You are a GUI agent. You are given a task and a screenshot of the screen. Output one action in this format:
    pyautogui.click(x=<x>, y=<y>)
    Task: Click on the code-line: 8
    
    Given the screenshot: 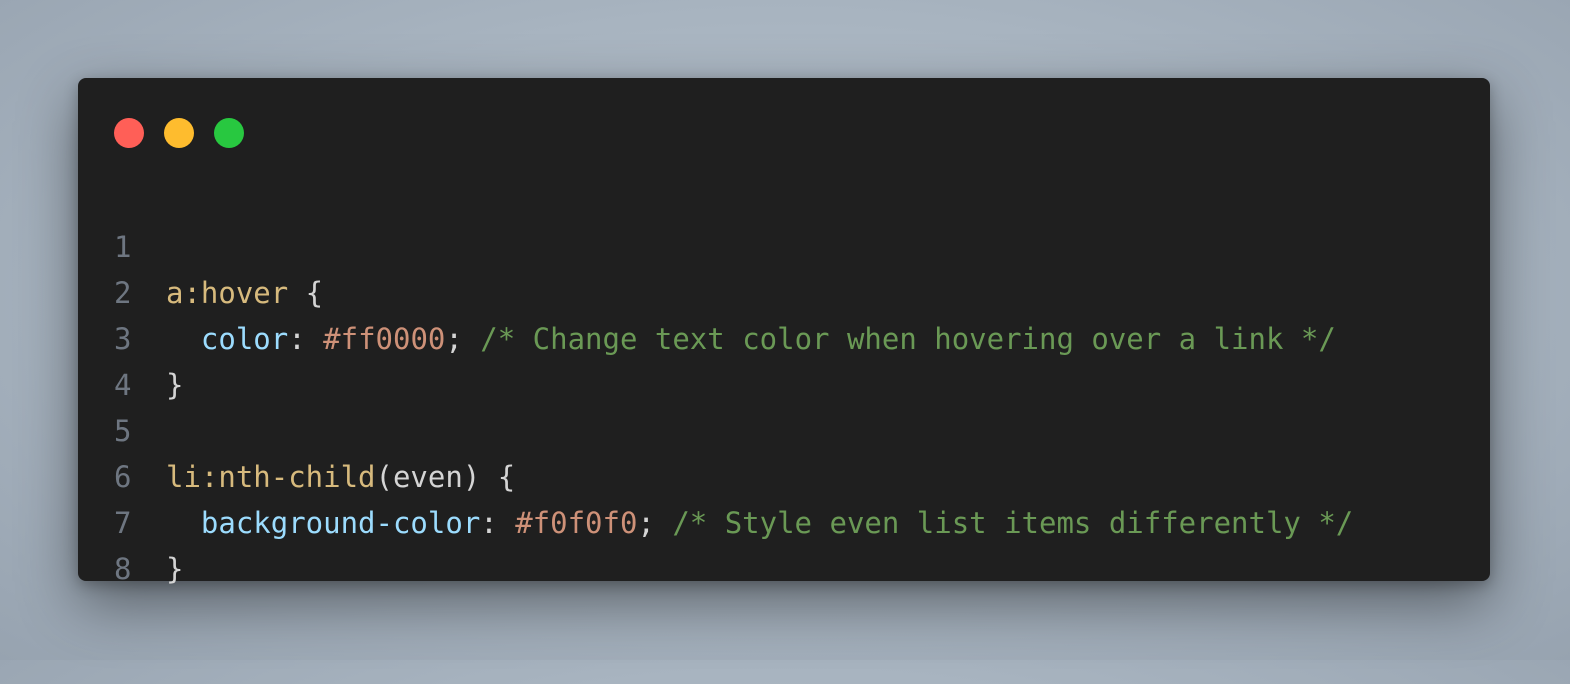 What is the action you would take?
    pyautogui.click(x=784, y=543)
    